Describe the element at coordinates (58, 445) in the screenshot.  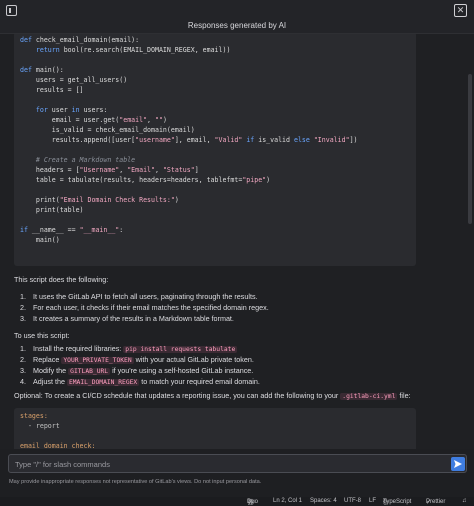
I see `code-line: email_domain_check:` at that location.